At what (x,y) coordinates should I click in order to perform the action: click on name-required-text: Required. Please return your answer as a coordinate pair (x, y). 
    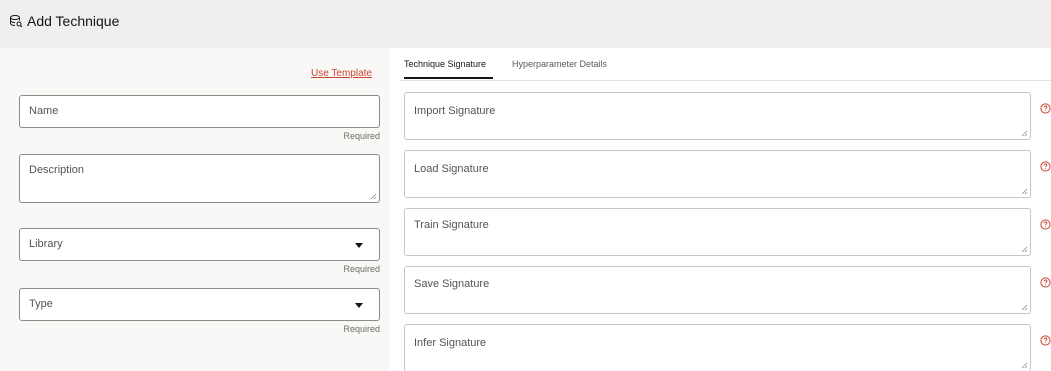
    Looking at the image, I should click on (361, 136).